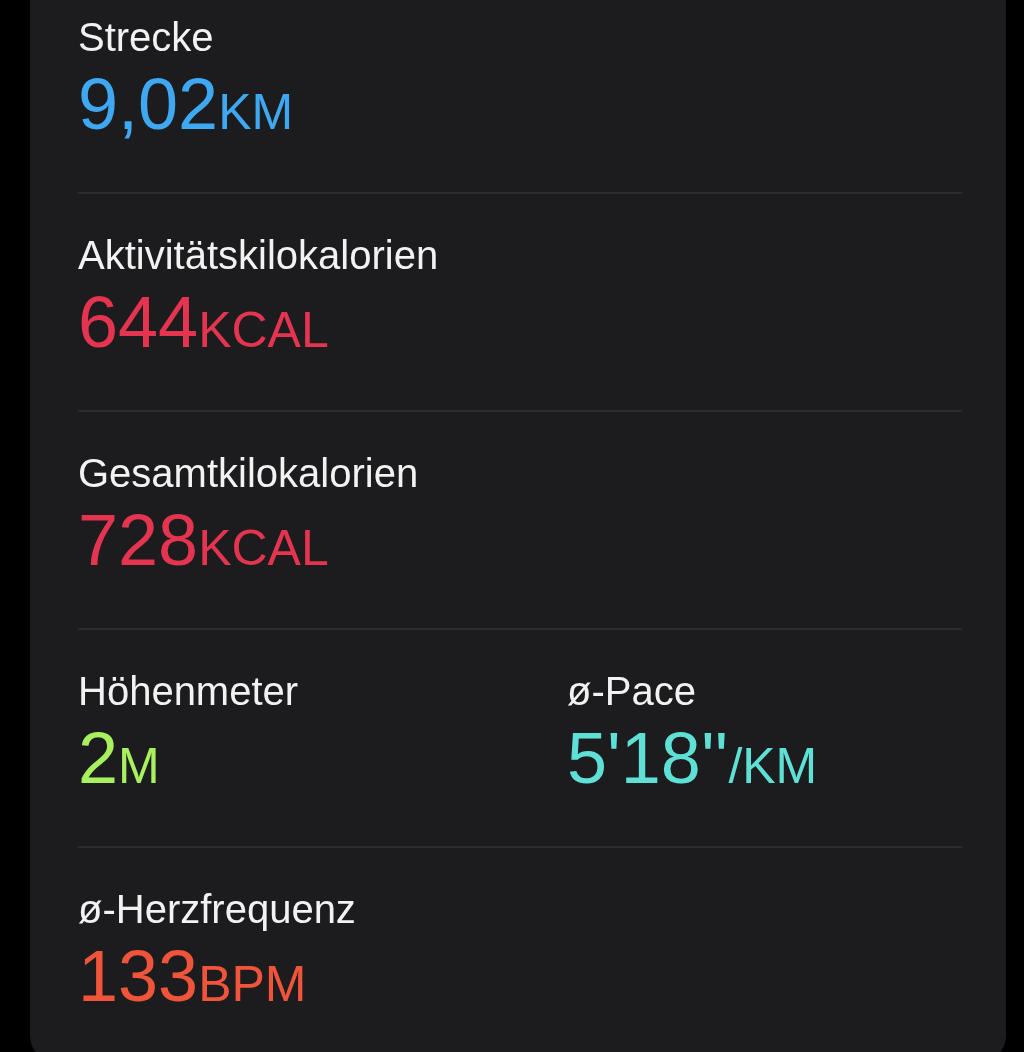  What do you see at coordinates (204, 322) in the screenshot?
I see `metric-value: 644KCAL` at bounding box center [204, 322].